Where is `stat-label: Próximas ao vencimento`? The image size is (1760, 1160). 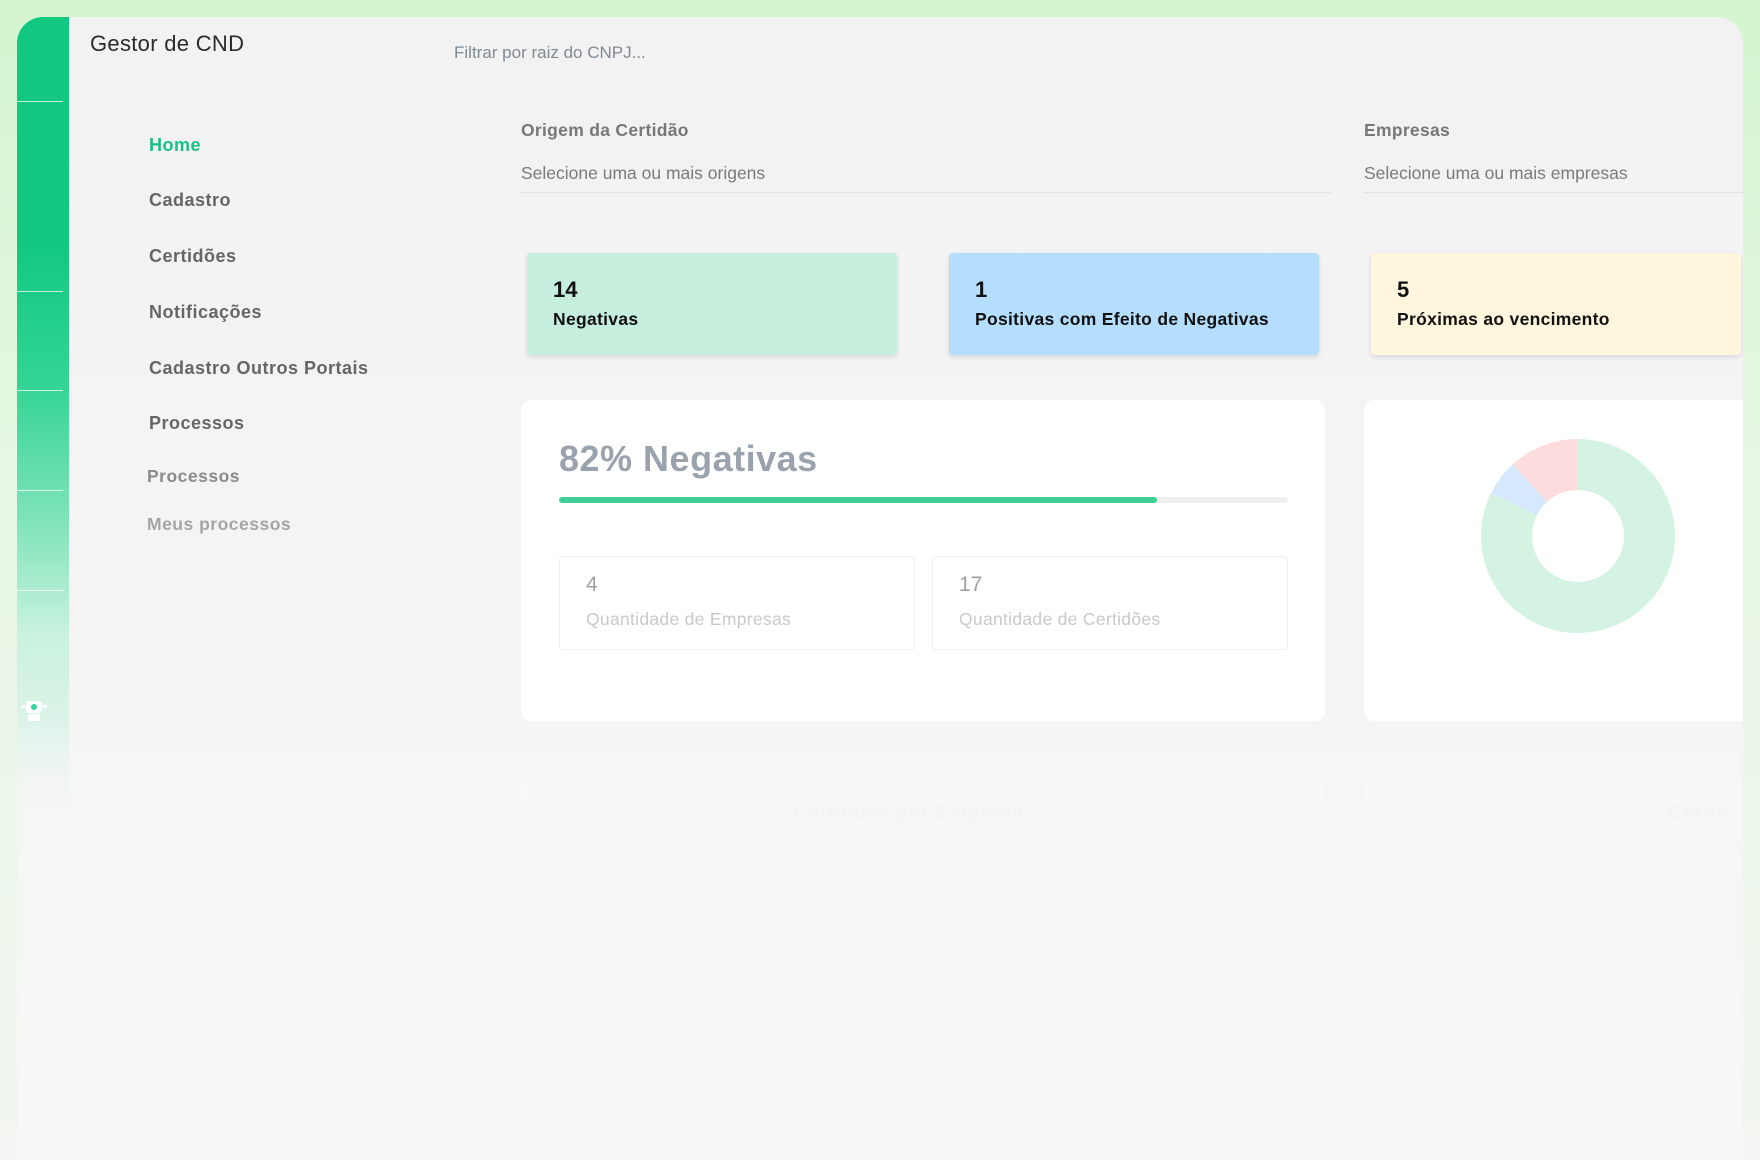
stat-label: Próximas ao vencimento is located at coordinates (1503, 319).